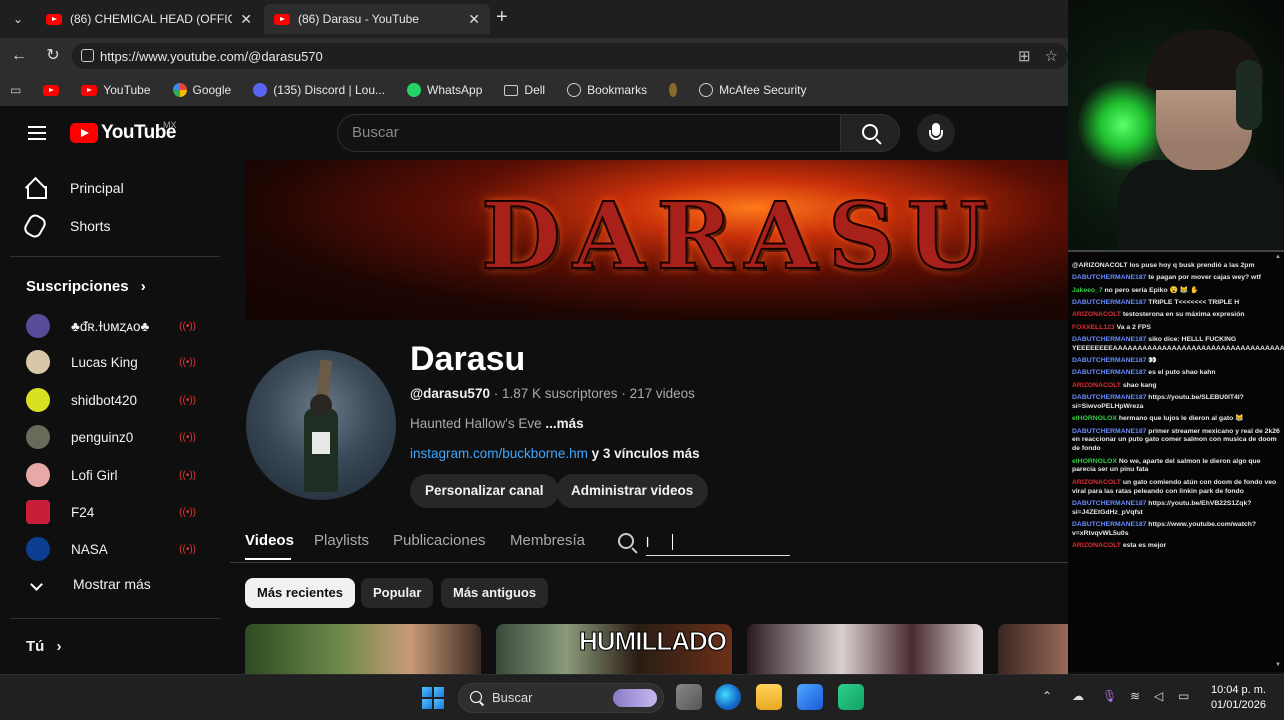  What do you see at coordinates (88, 584) in the screenshot?
I see `show-more-button: Mostrar más` at bounding box center [88, 584].